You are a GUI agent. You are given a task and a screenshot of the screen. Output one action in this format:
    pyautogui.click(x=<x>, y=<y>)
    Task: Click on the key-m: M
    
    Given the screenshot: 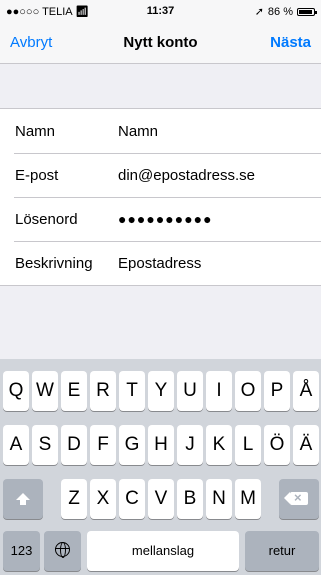 What is the action you would take?
    pyautogui.click(x=248, y=499)
    